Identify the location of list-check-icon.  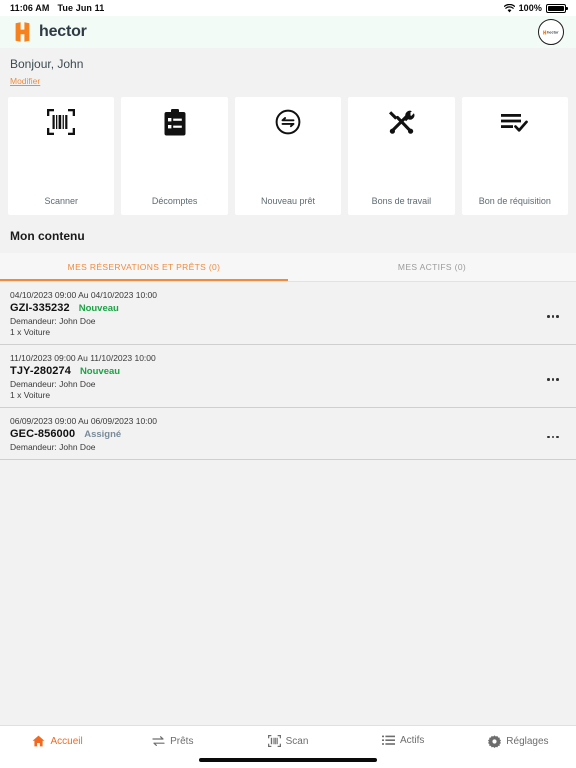
(514, 122).